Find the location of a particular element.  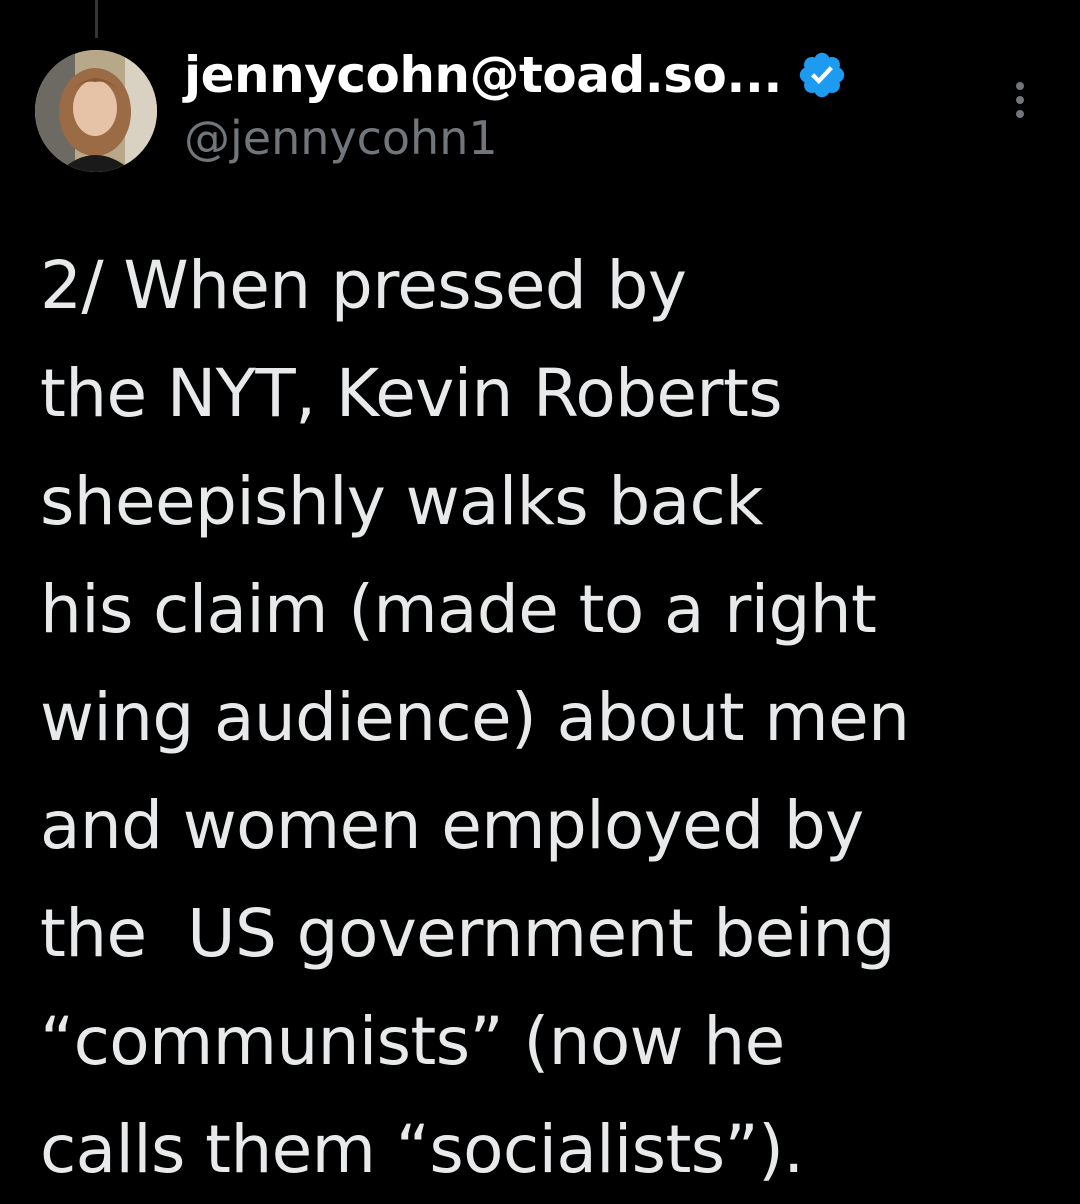

more-options-button is located at coordinates (1020, 100).